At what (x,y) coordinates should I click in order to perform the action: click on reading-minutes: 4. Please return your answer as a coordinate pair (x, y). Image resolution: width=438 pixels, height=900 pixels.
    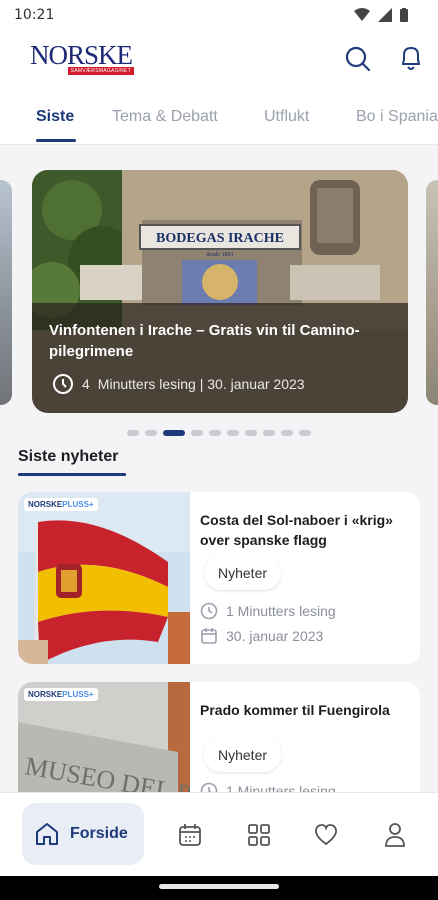
    Looking at the image, I should click on (86, 384).